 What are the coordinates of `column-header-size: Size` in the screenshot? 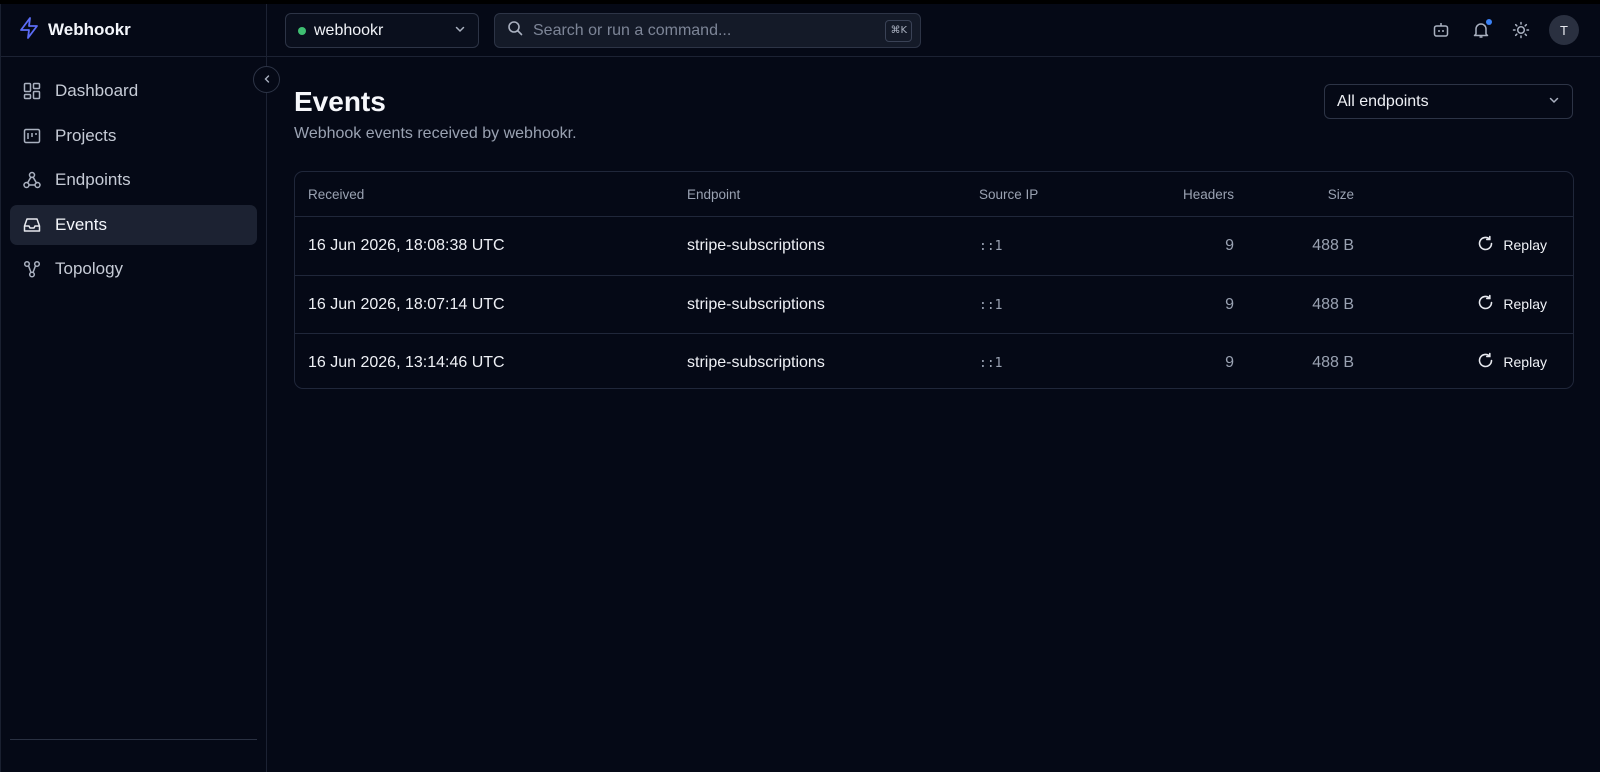 It's located at (1341, 194).